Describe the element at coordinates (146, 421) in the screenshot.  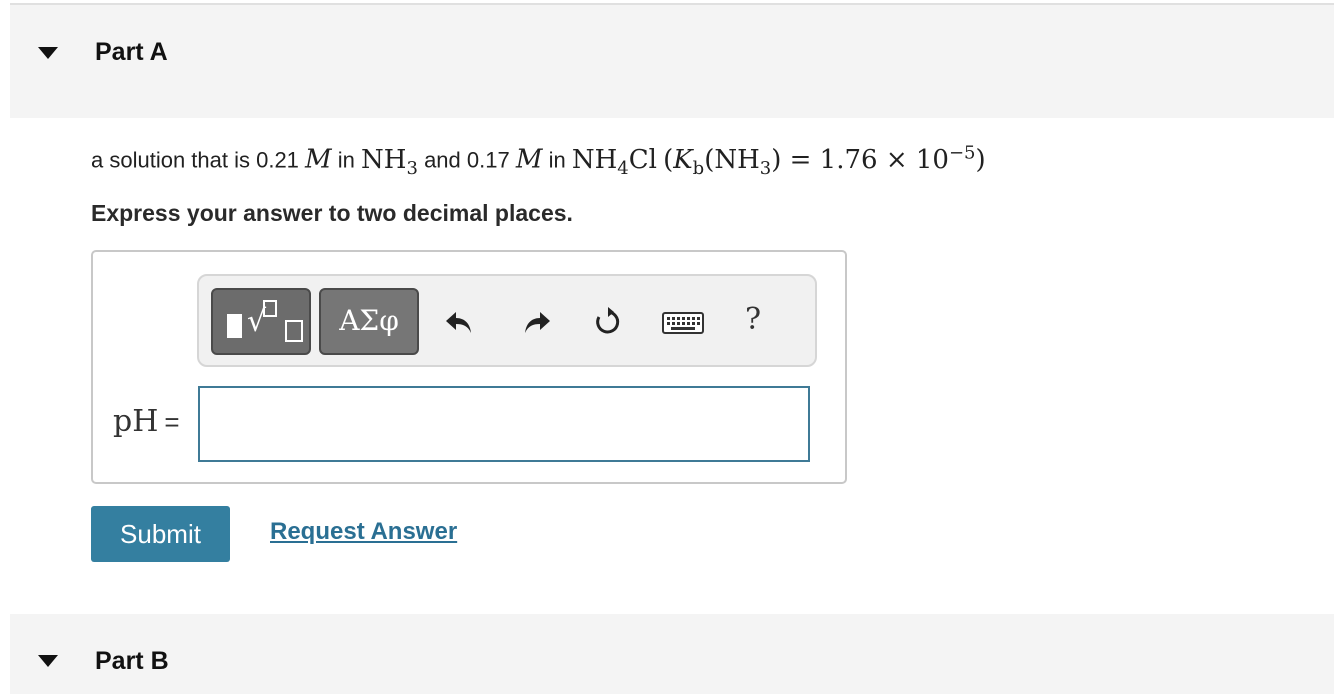
I see `answer-label: pH =` at that location.